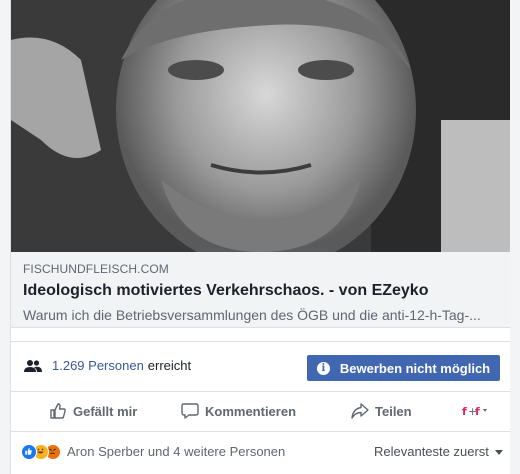 Image resolution: width=520 pixels, height=474 pixels. Describe the element at coordinates (323, 368) in the screenshot. I see `info-icon: i` at that location.